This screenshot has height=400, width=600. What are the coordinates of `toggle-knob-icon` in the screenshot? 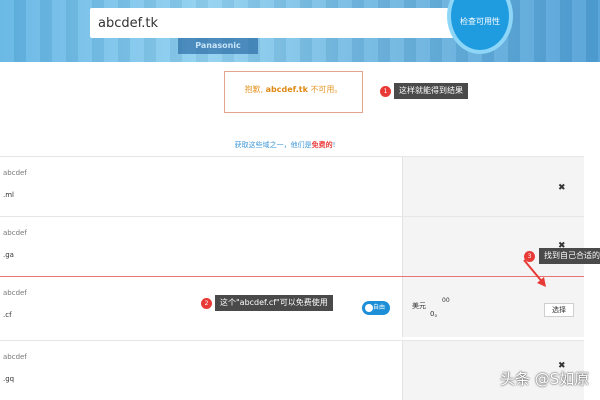 It's located at (369, 308).